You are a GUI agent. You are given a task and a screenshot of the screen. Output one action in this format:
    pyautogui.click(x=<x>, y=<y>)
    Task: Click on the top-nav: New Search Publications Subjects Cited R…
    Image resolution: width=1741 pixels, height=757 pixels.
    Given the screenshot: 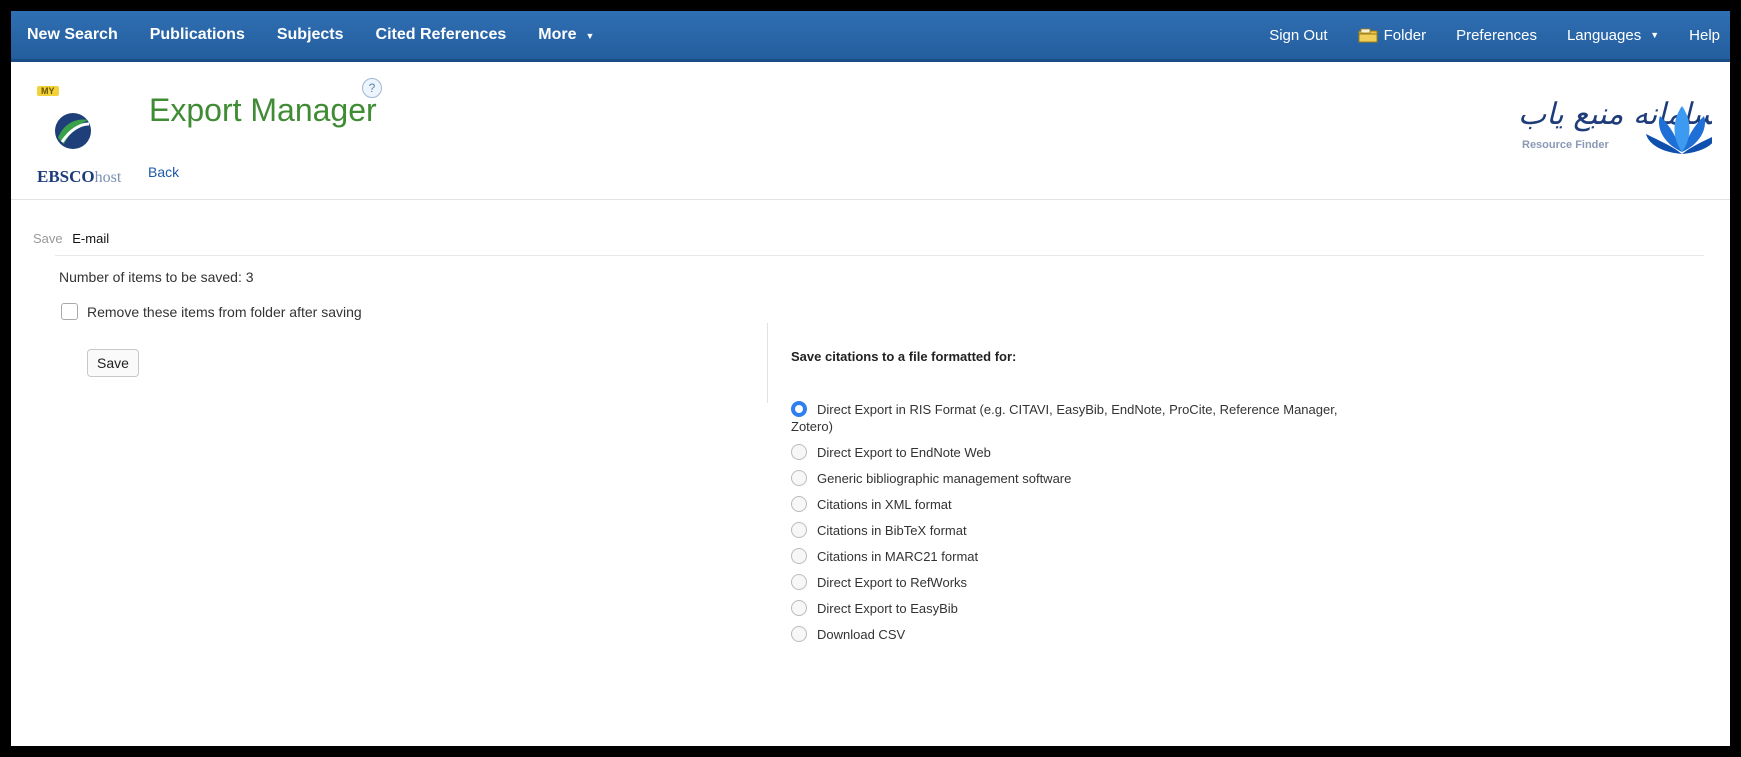 What is the action you would take?
    pyautogui.click(x=870, y=36)
    